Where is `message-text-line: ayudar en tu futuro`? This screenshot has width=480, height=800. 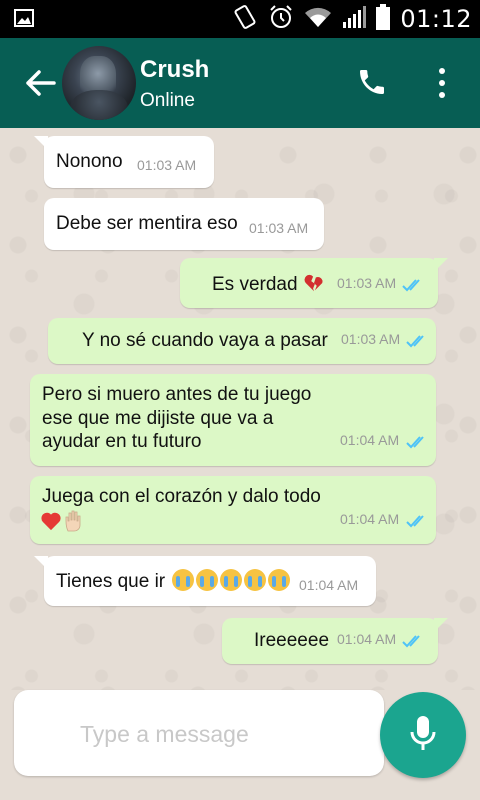 message-text-line: ayudar en tu futuro is located at coordinates (122, 441).